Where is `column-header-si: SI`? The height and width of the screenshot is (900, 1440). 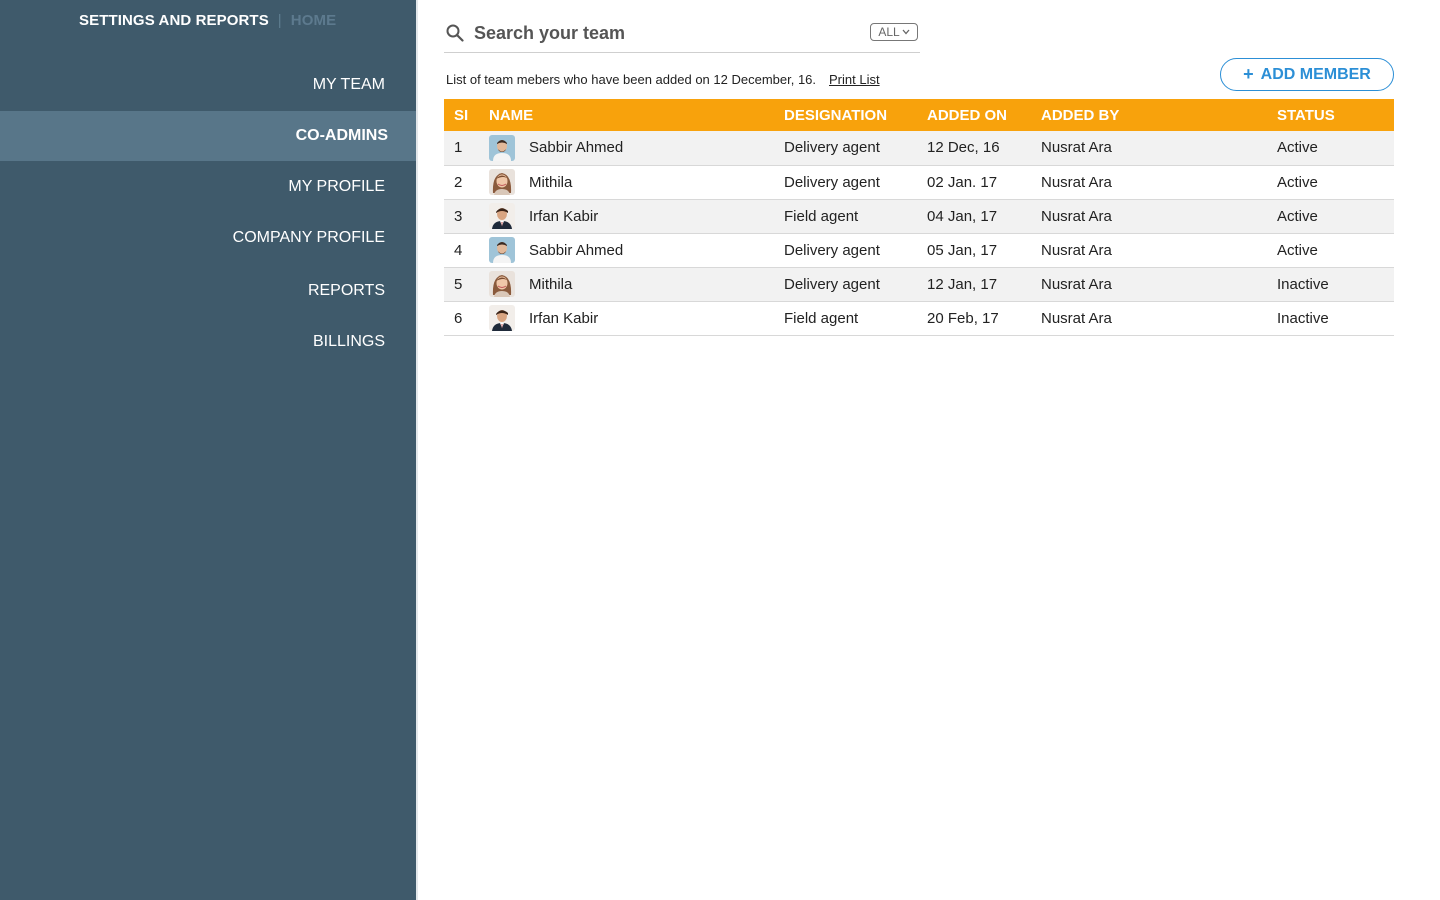 column-header-si: SI is located at coordinates (466, 115).